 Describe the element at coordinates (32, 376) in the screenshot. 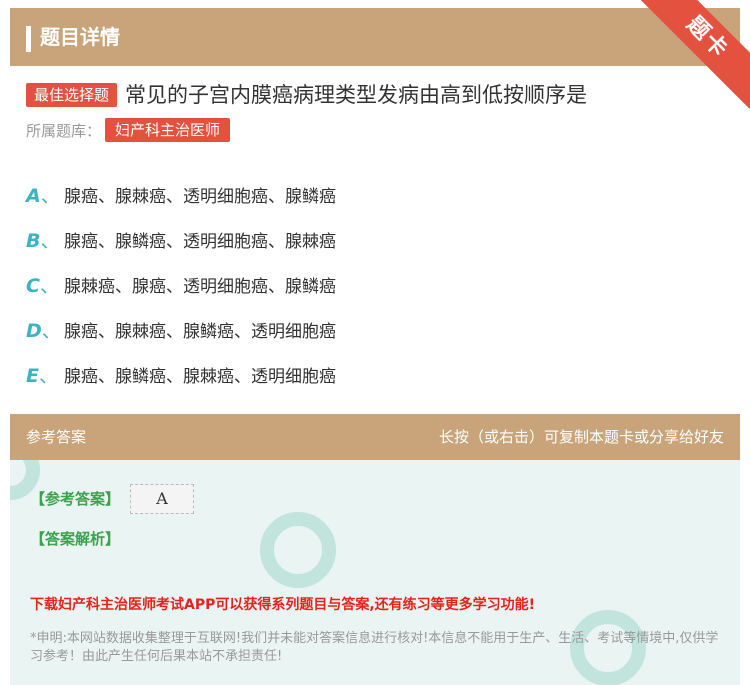

I see `option-letter: E` at that location.